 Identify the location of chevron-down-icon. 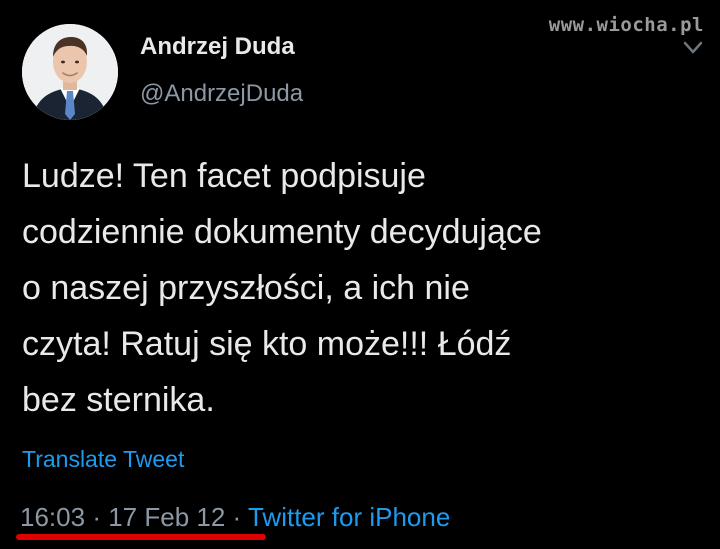
(693, 48).